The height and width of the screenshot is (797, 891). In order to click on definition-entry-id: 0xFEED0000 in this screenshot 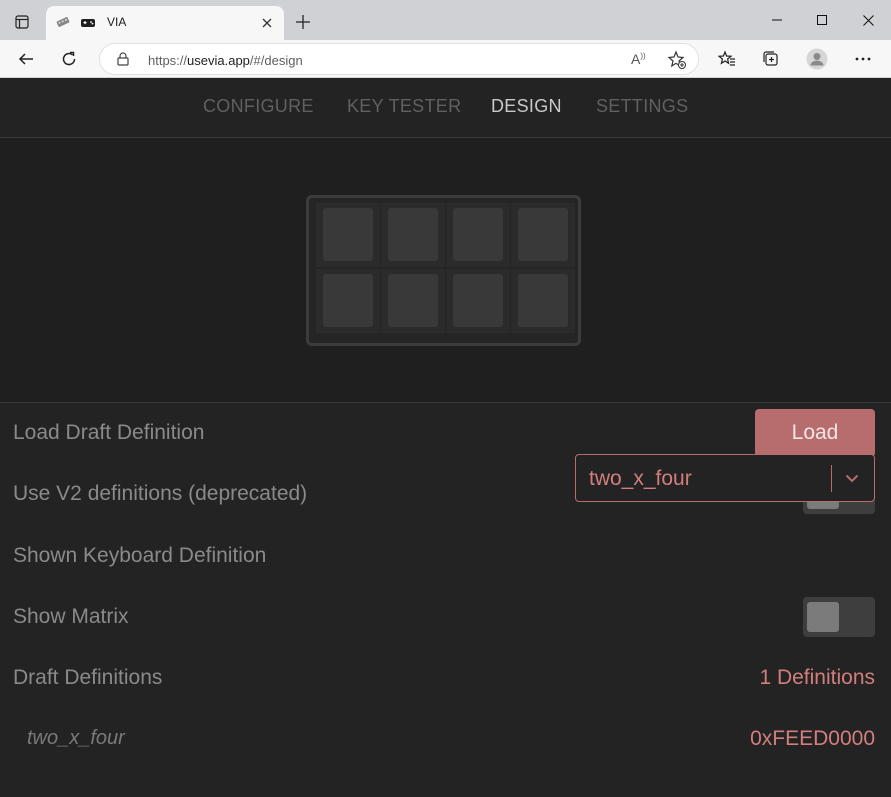, I will do `click(812, 738)`.